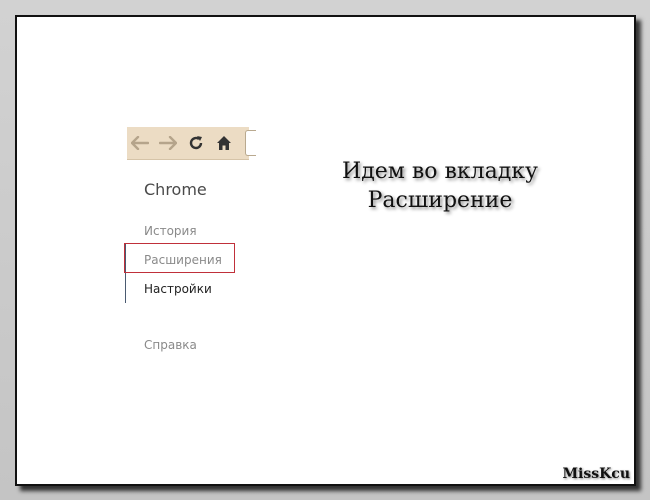  I want to click on reload-icon, so click(196, 143).